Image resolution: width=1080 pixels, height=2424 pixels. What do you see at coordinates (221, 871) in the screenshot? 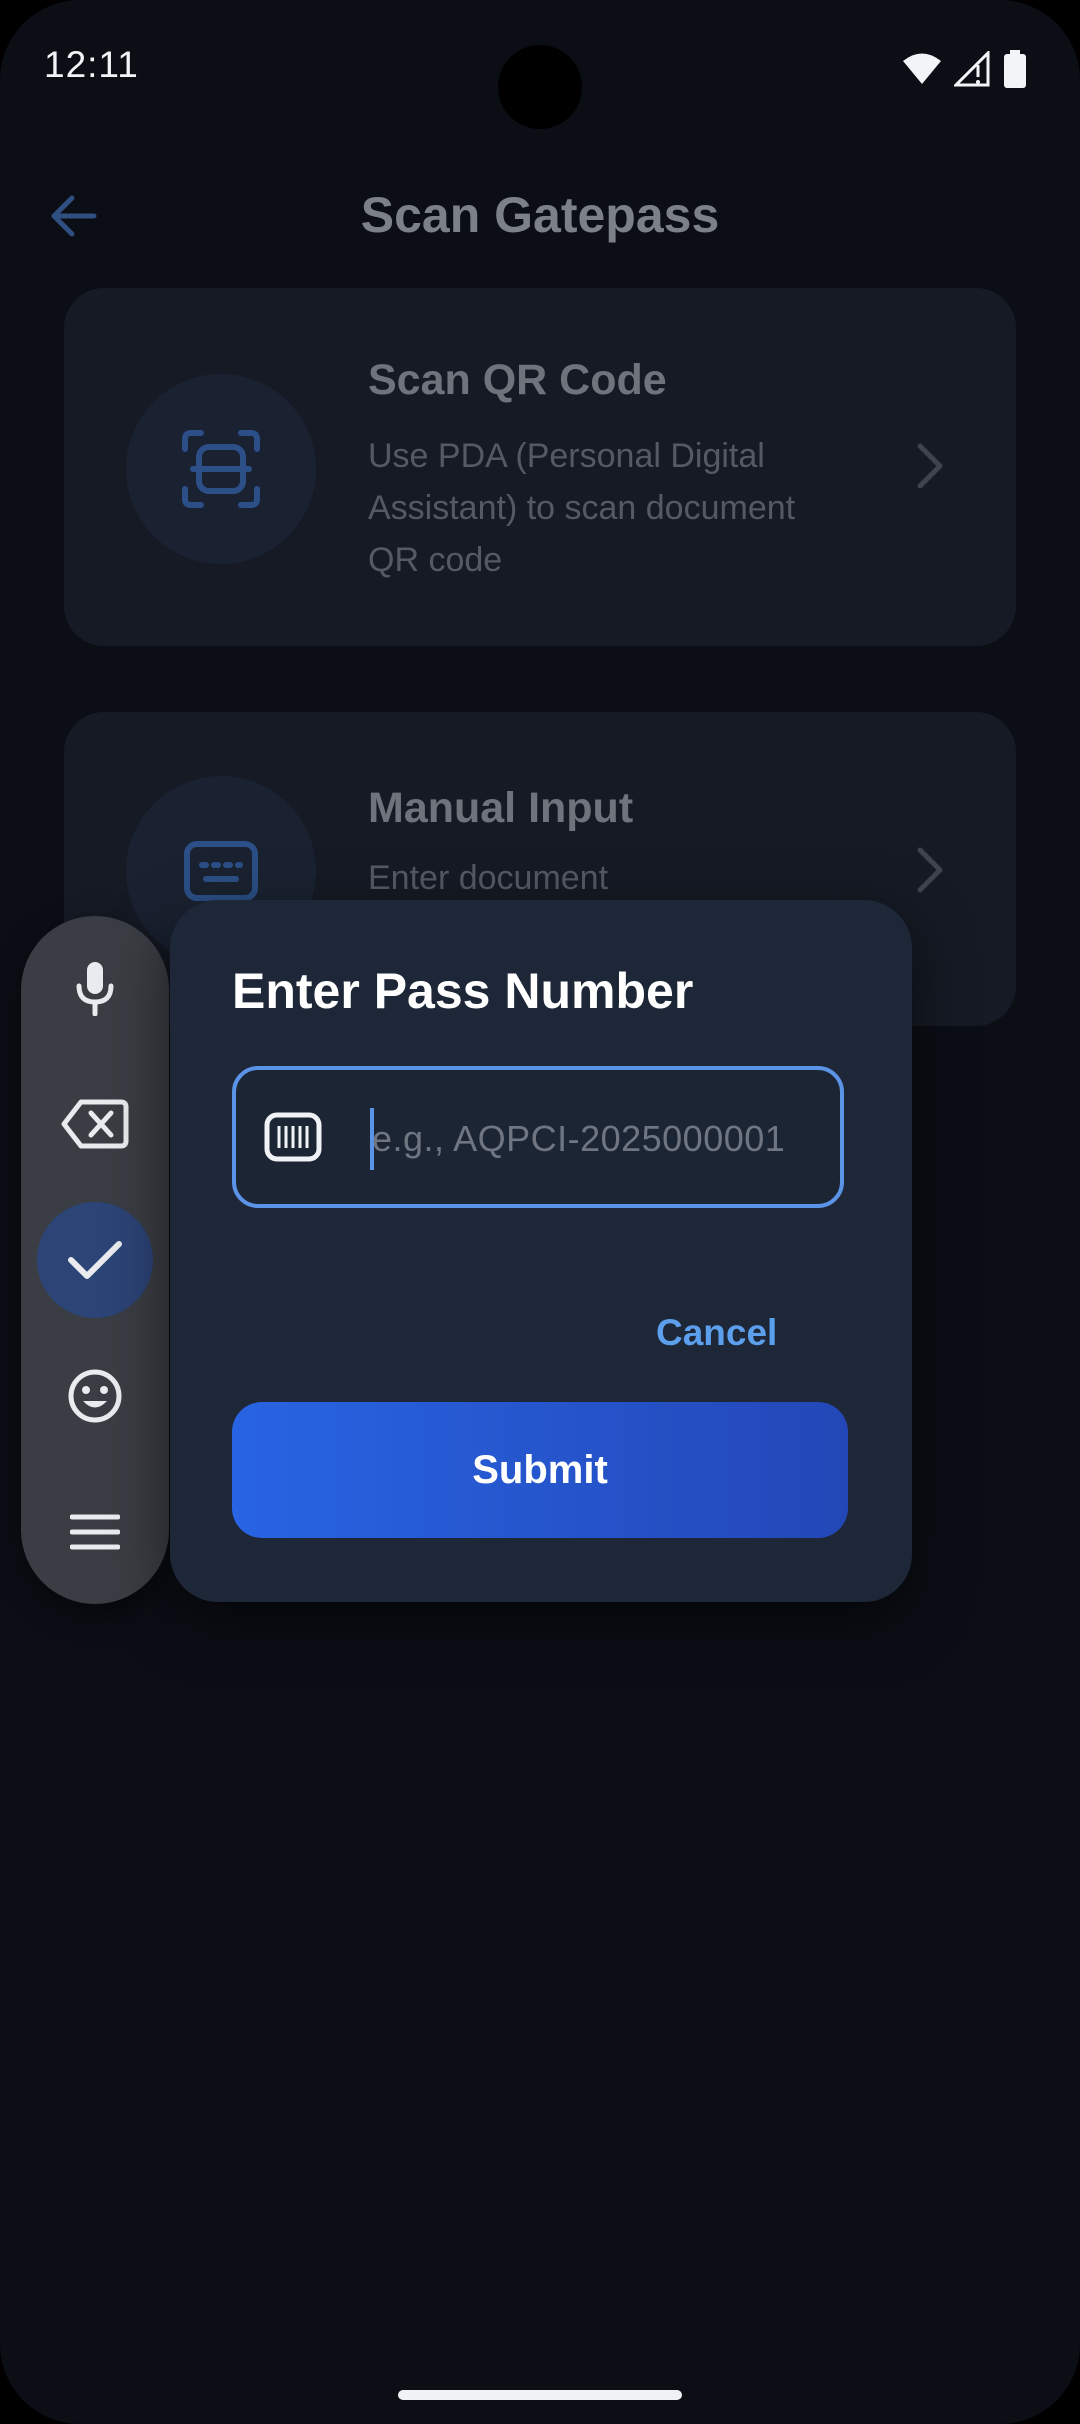
I see `keyboard-icon` at bounding box center [221, 871].